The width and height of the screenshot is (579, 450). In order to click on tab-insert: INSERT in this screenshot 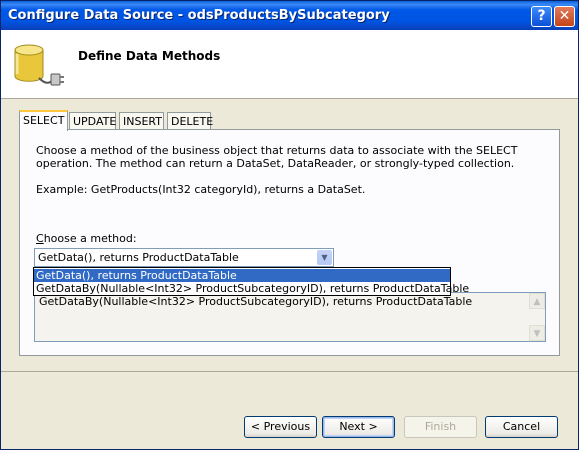, I will do `click(141, 121)`.